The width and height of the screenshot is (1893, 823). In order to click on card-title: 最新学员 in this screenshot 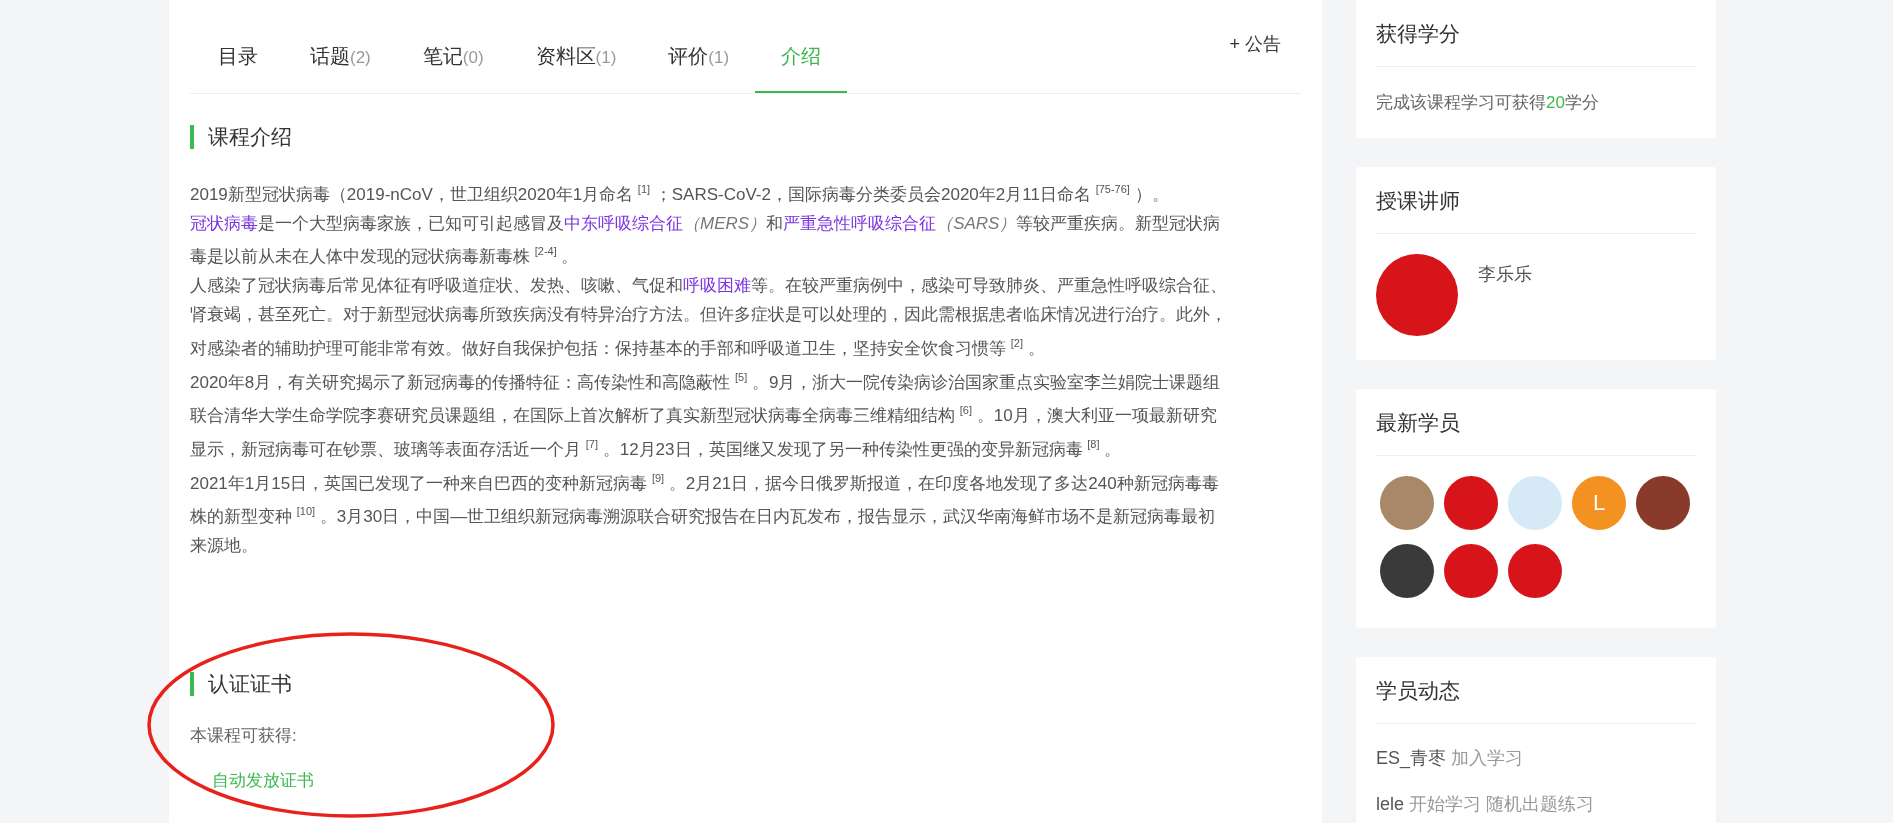, I will do `click(1536, 422)`.